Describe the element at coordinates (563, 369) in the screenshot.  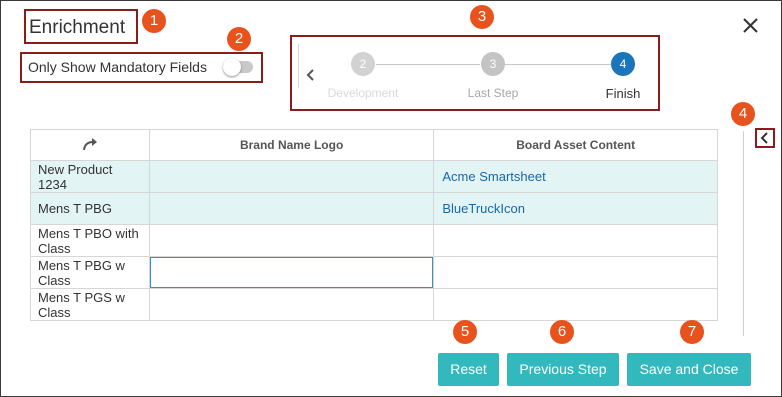
I see `previous-step-button: Previous Step` at that location.